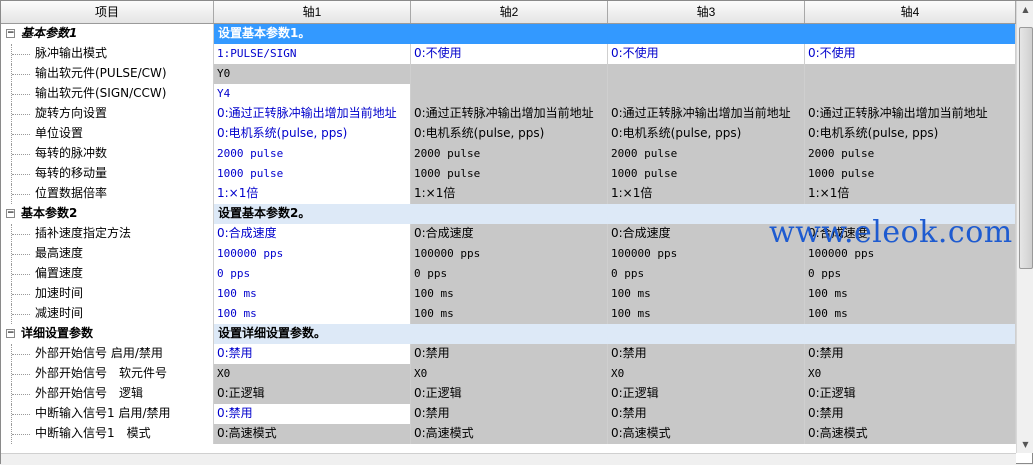  What do you see at coordinates (509, 12) in the screenshot?
I see `header-axis2: 轴2` at bounding box center [509, 12].